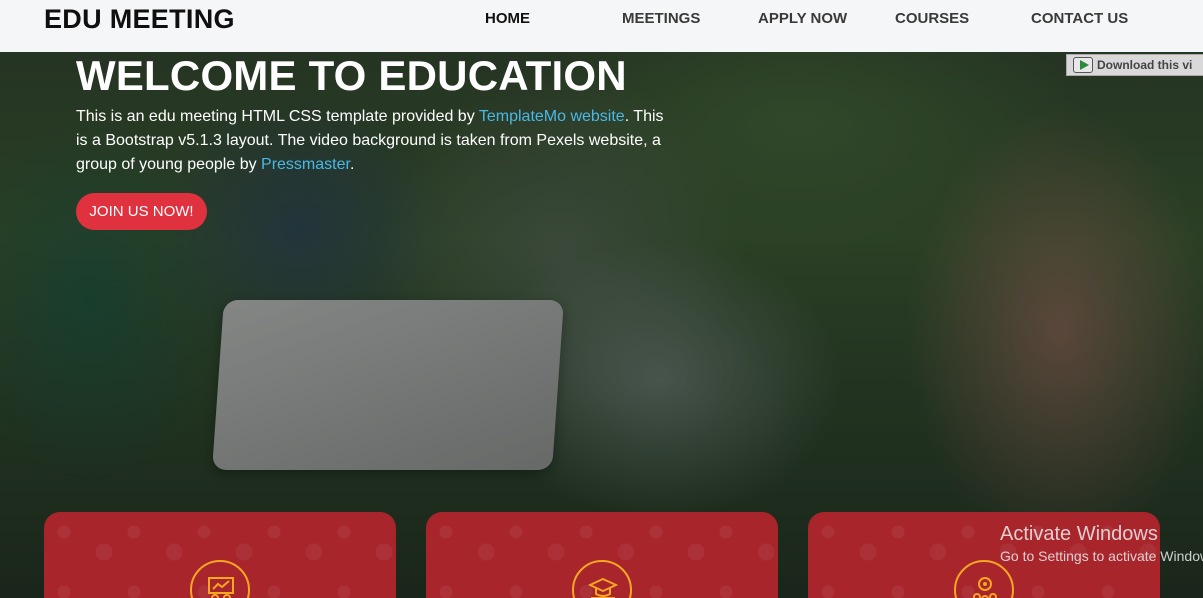 The height and width of the screenshot is (598, 1203). Describe the element at coordinates (932, 18) in the screenshot. I see `nav-courses: COURSES` at that location.